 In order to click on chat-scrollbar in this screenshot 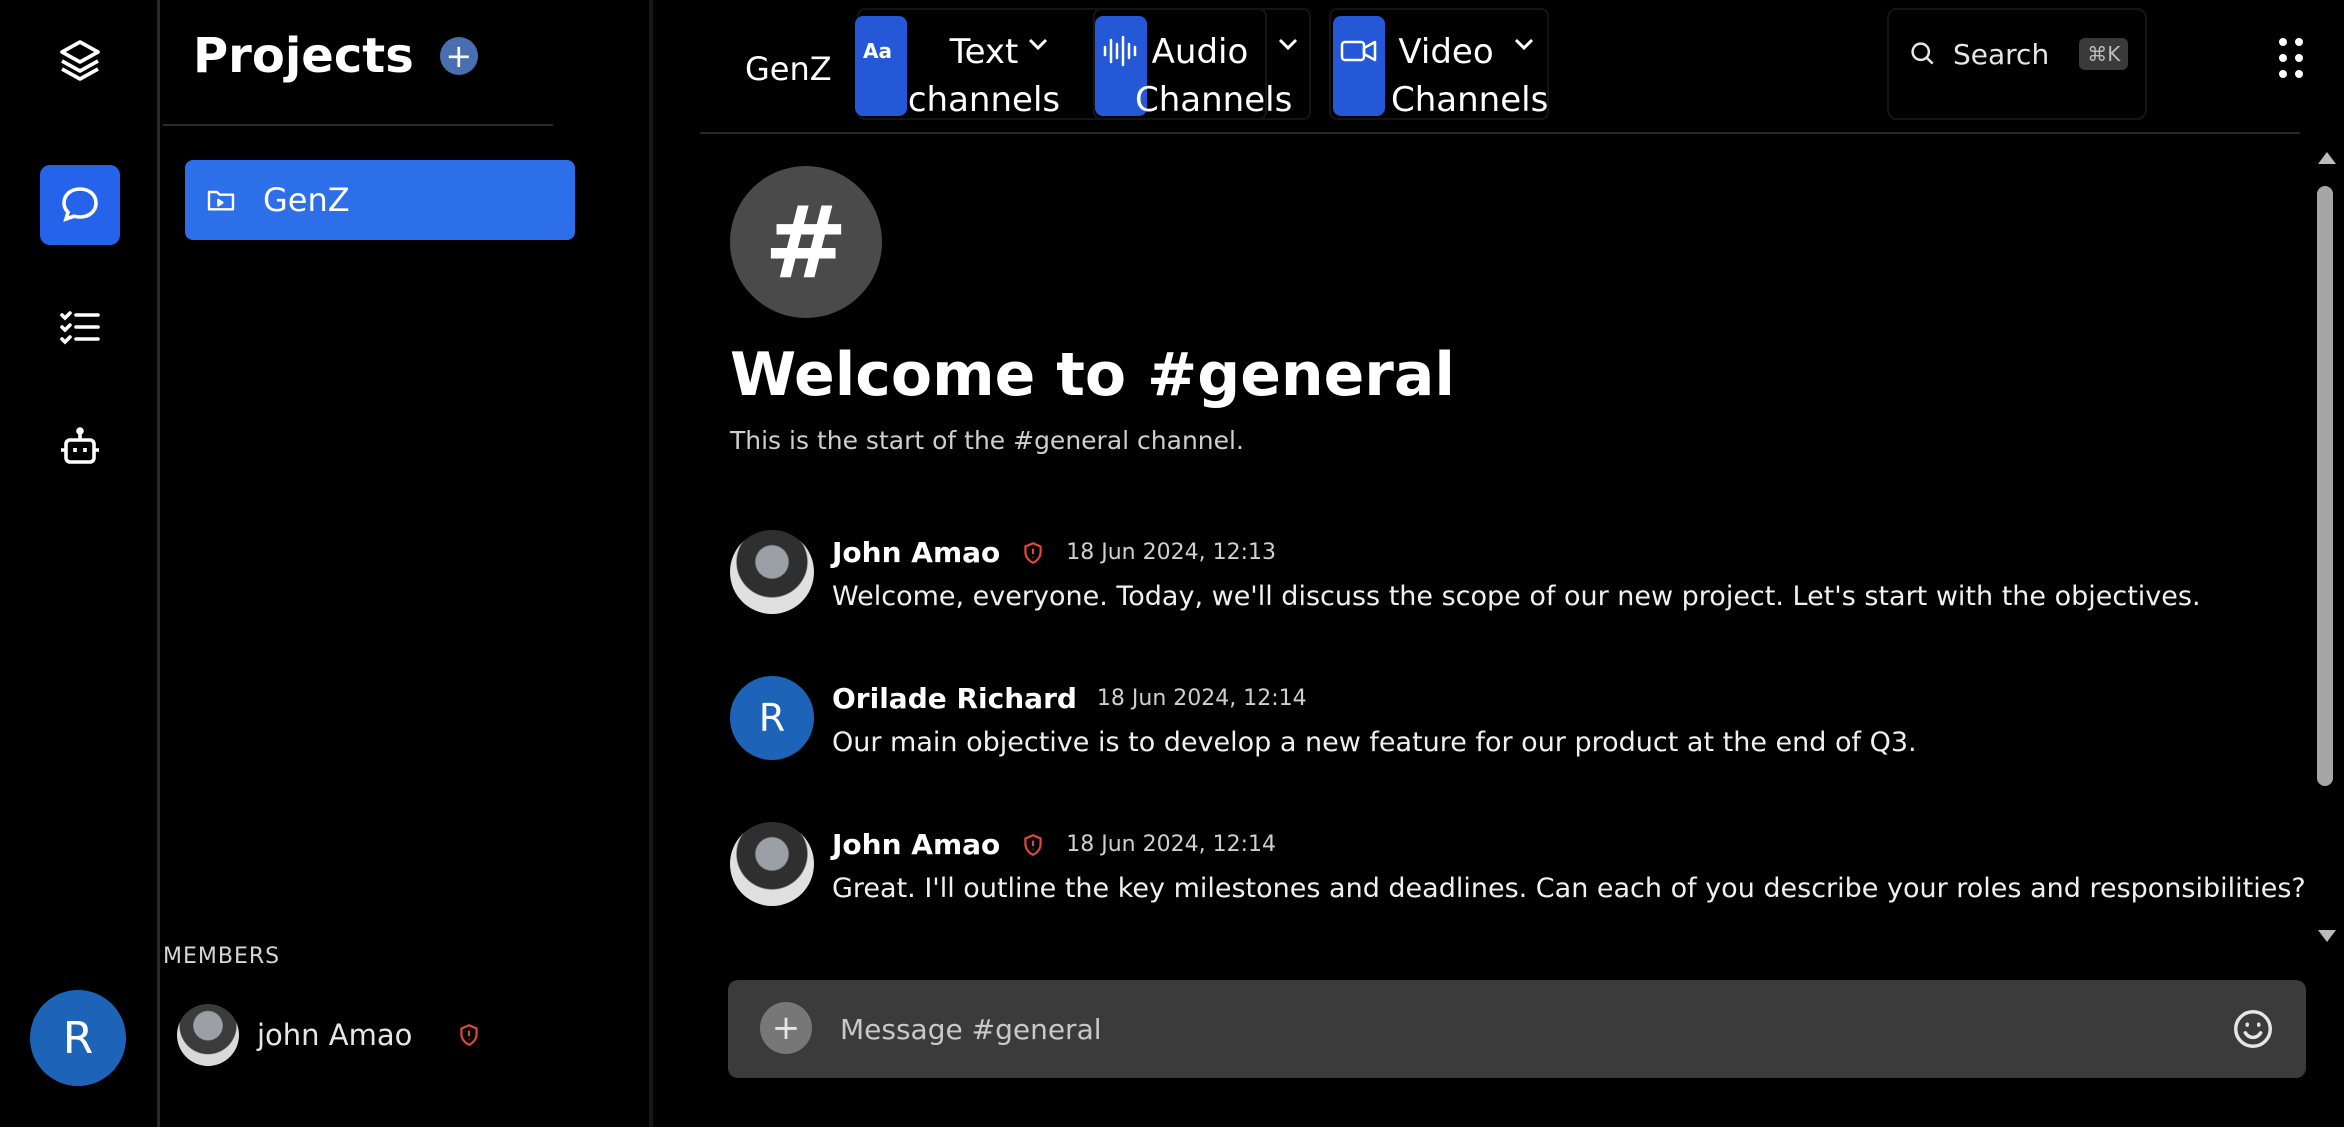, I will do `click(2325, 545)`.